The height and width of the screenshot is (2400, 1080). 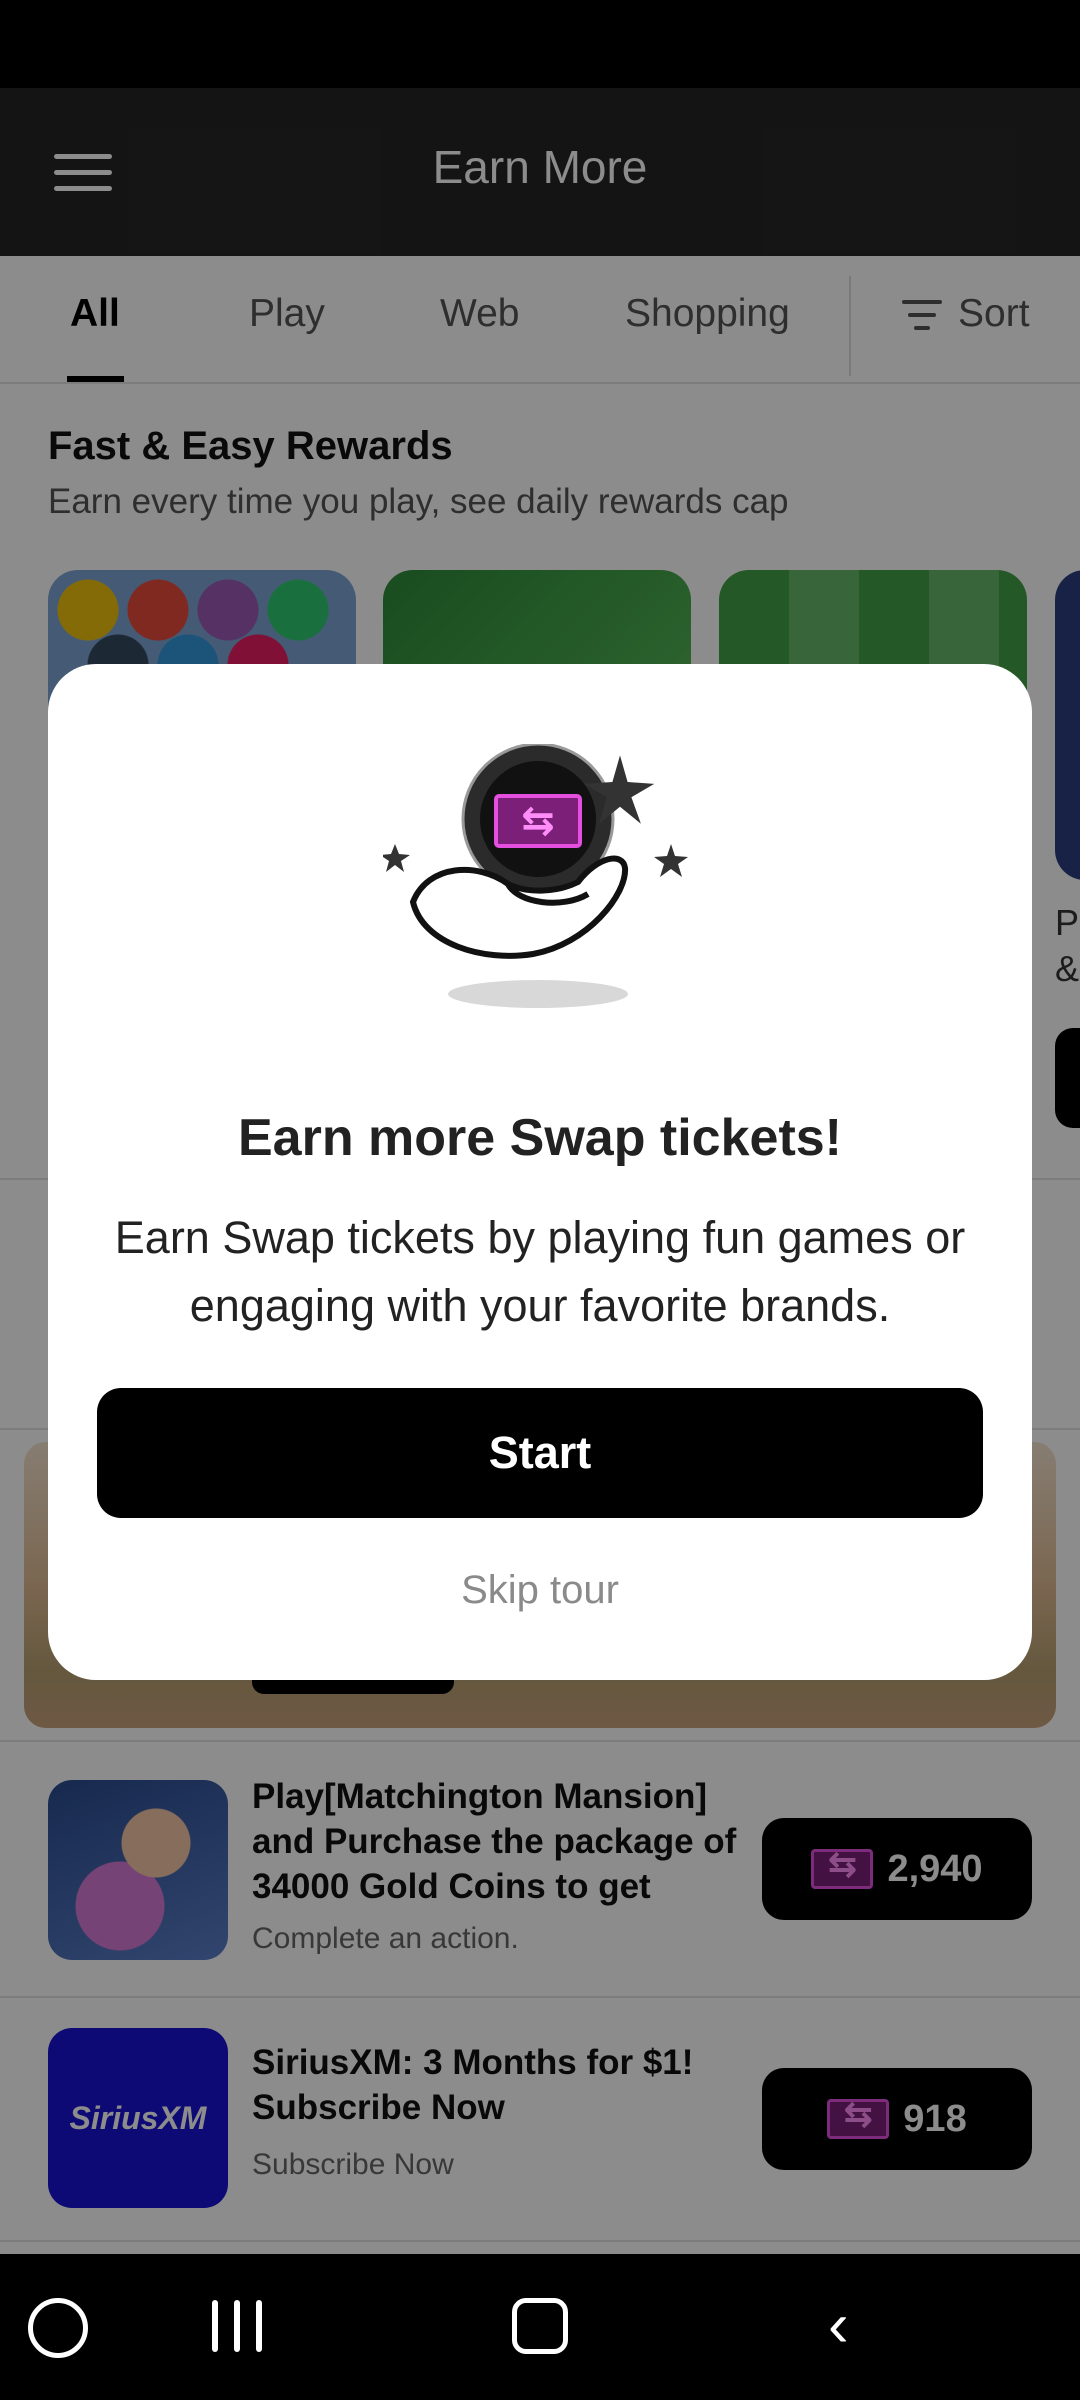 I want to click on hand-holding-ticket-icon: ⇆, so click(x=535, y=876).